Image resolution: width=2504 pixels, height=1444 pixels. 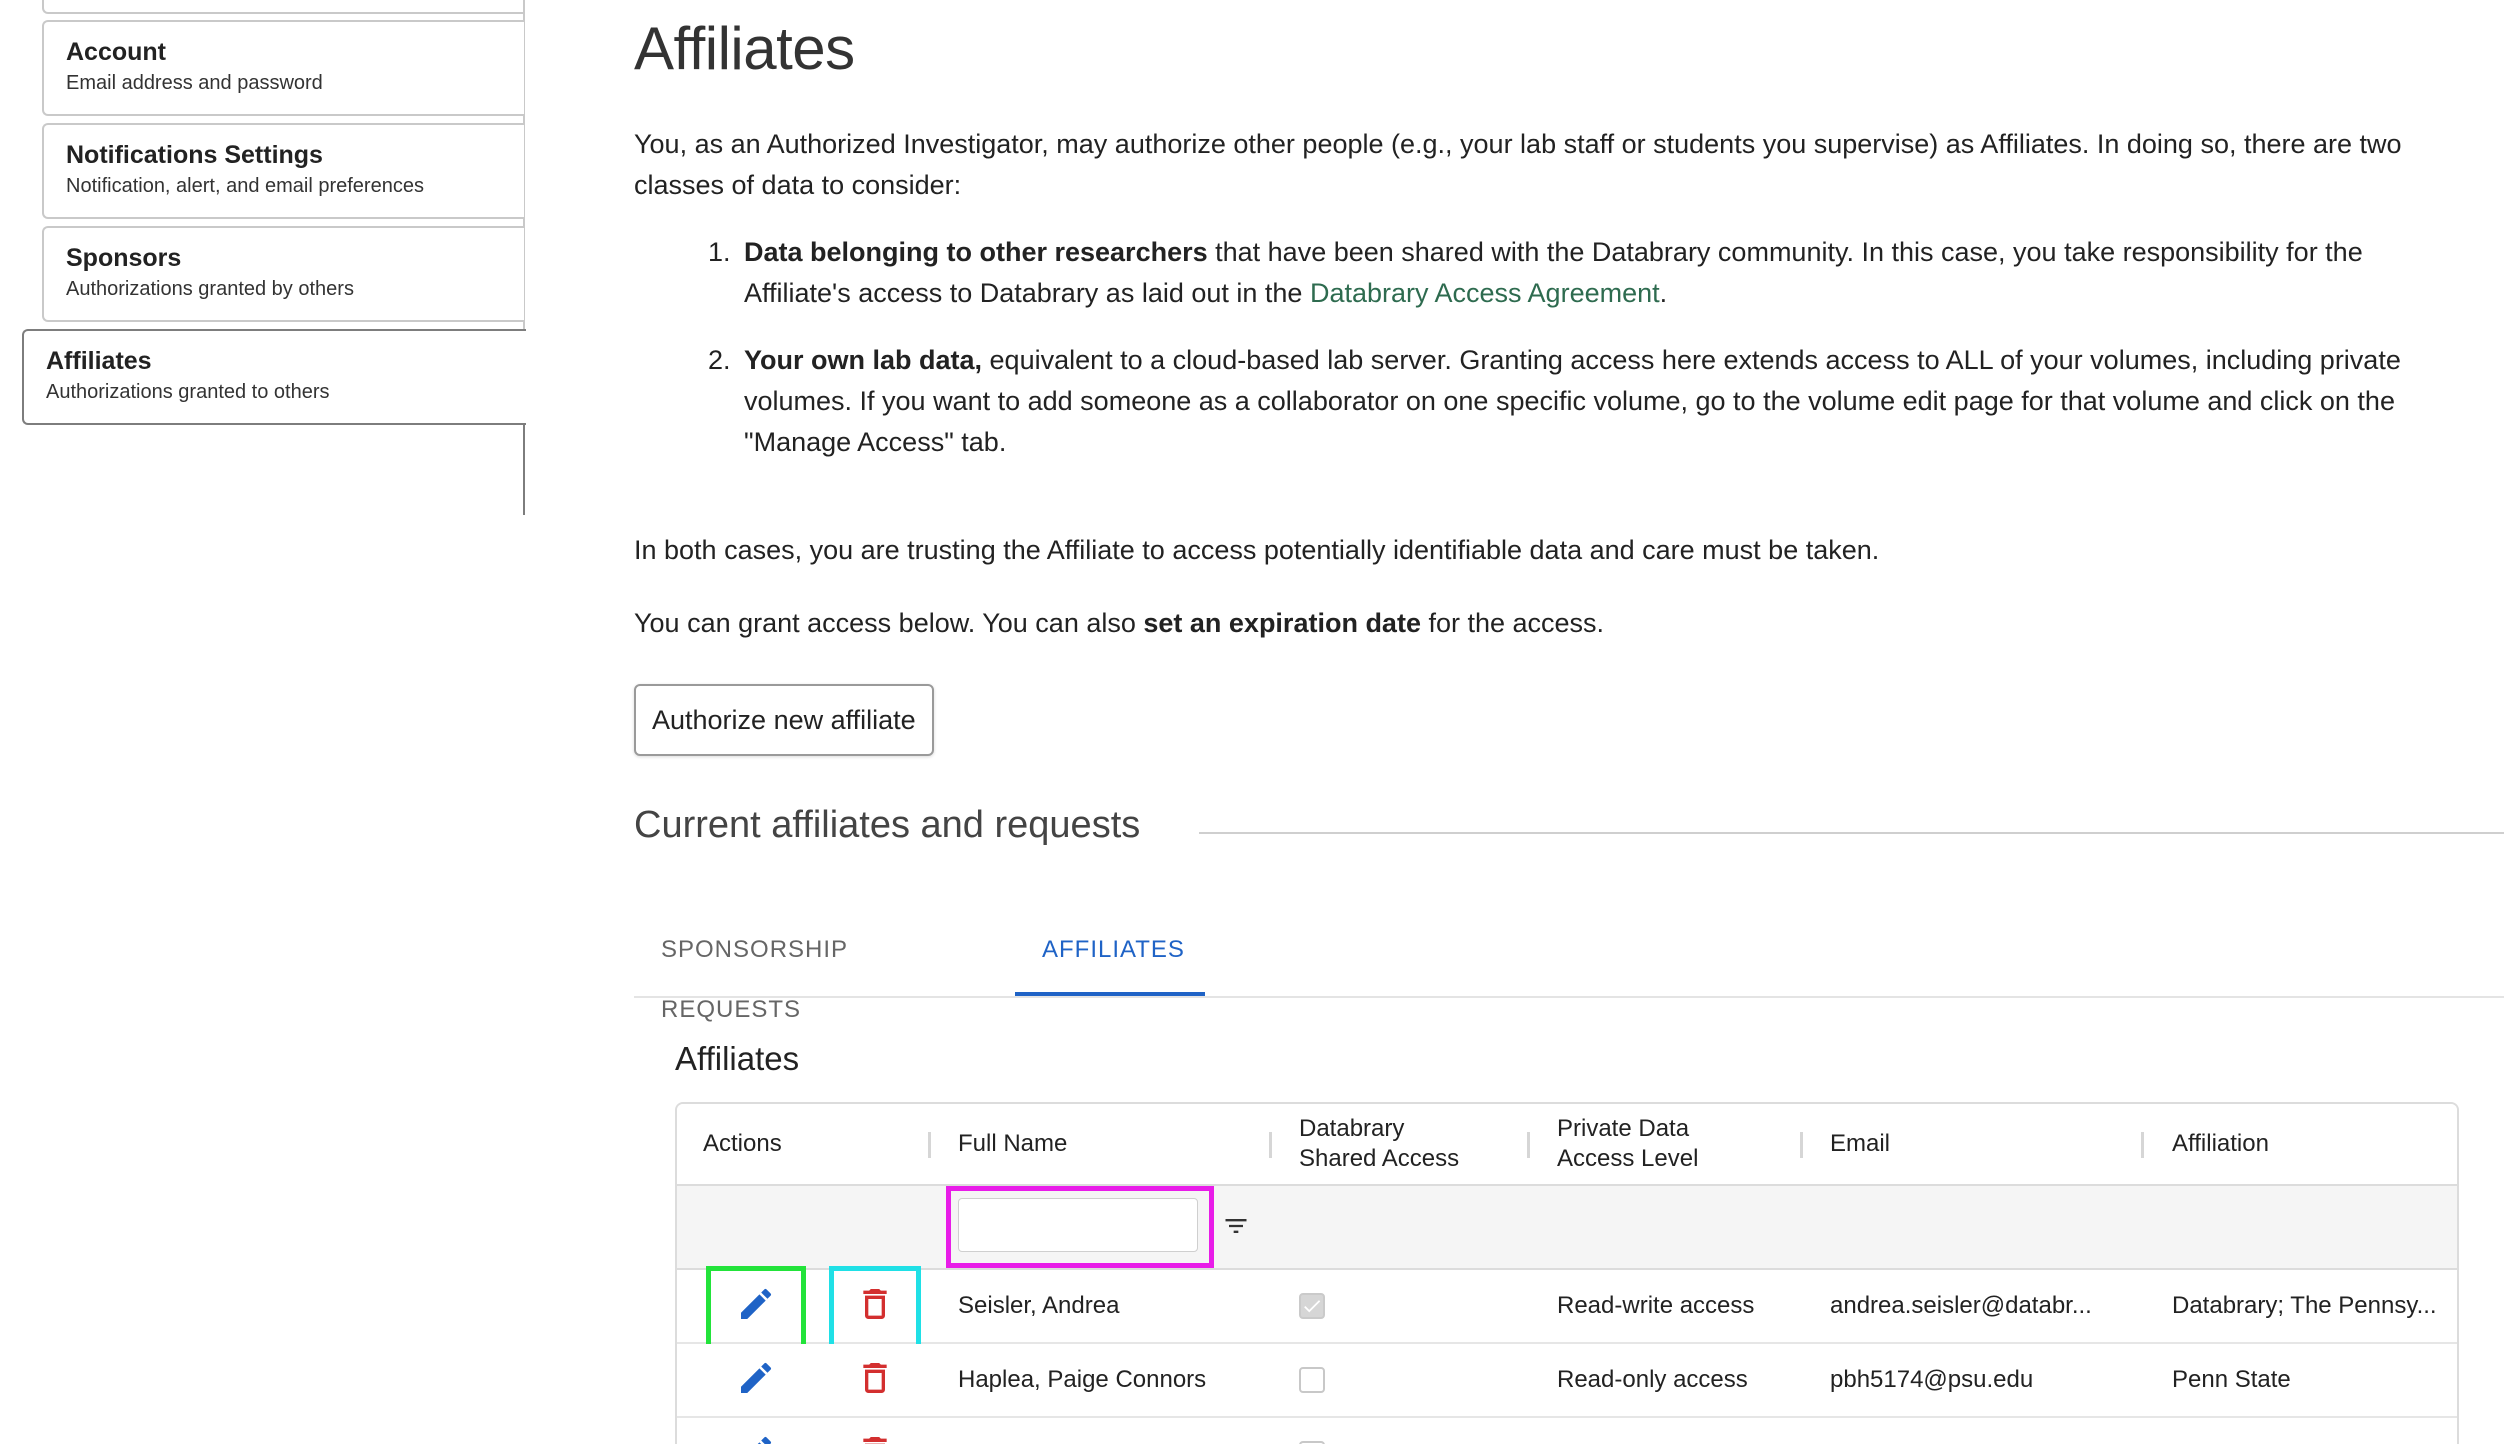 What do you see at coordinates (719, 360) in the screenshot?
I see `list-number: 2.` at bounding box center [719, 360].